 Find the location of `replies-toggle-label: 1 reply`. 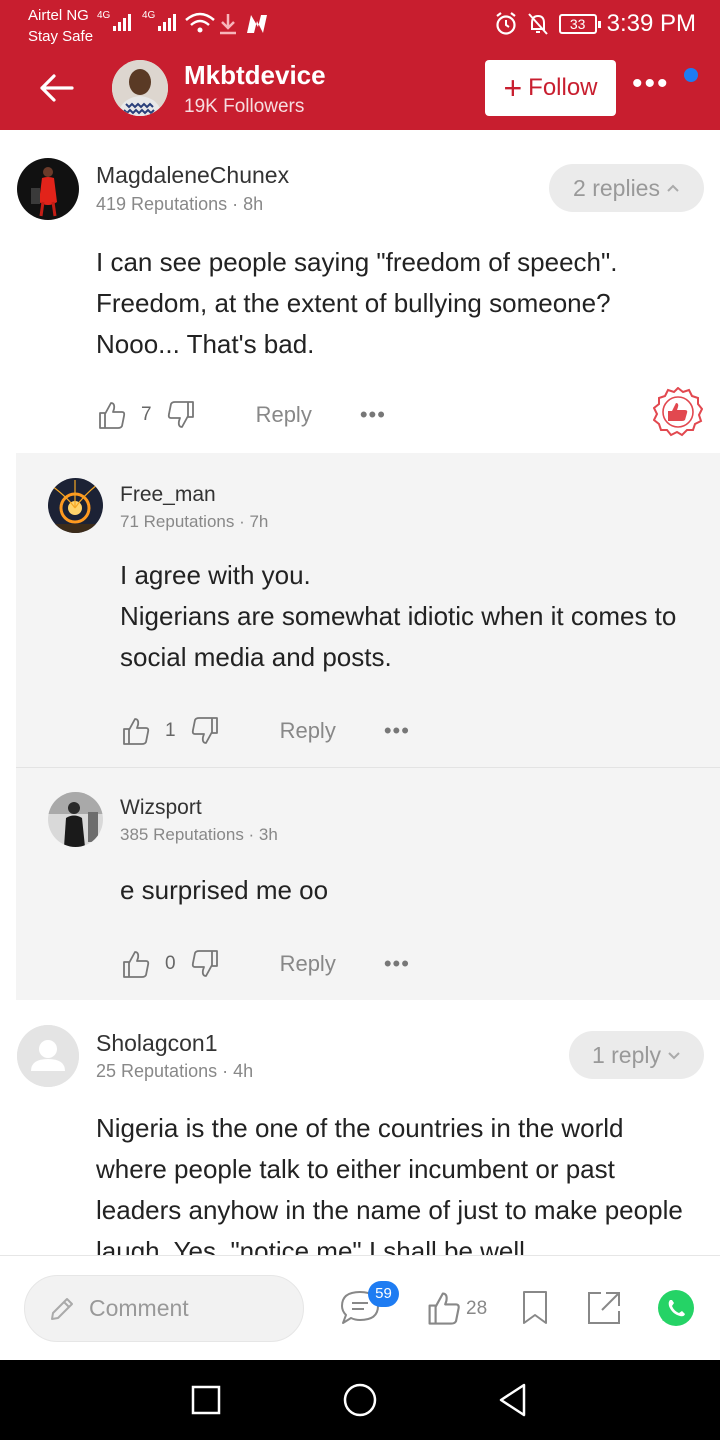

replies-toggle-label: 1 reply is located at coordinates (626, 1054).